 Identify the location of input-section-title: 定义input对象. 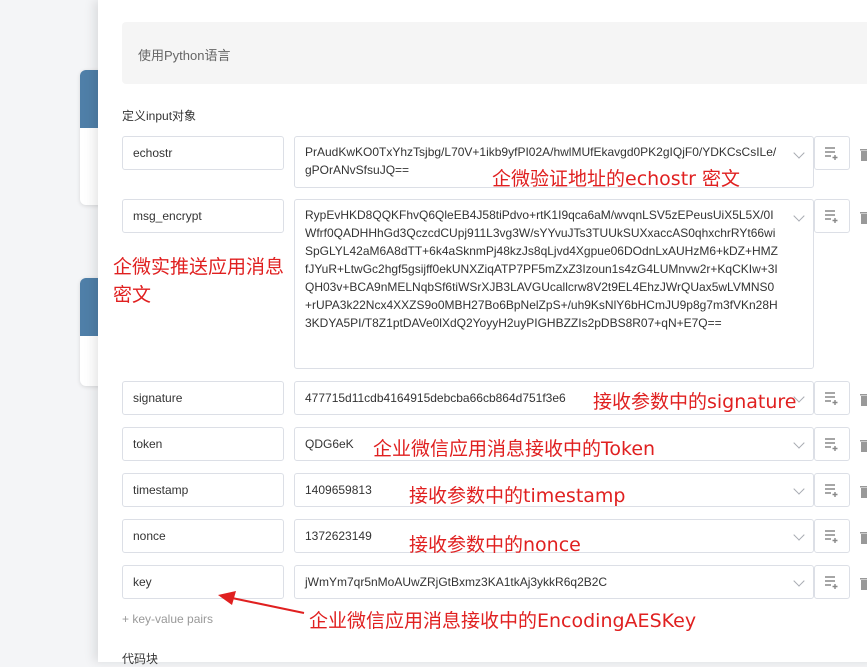
(159, 116).